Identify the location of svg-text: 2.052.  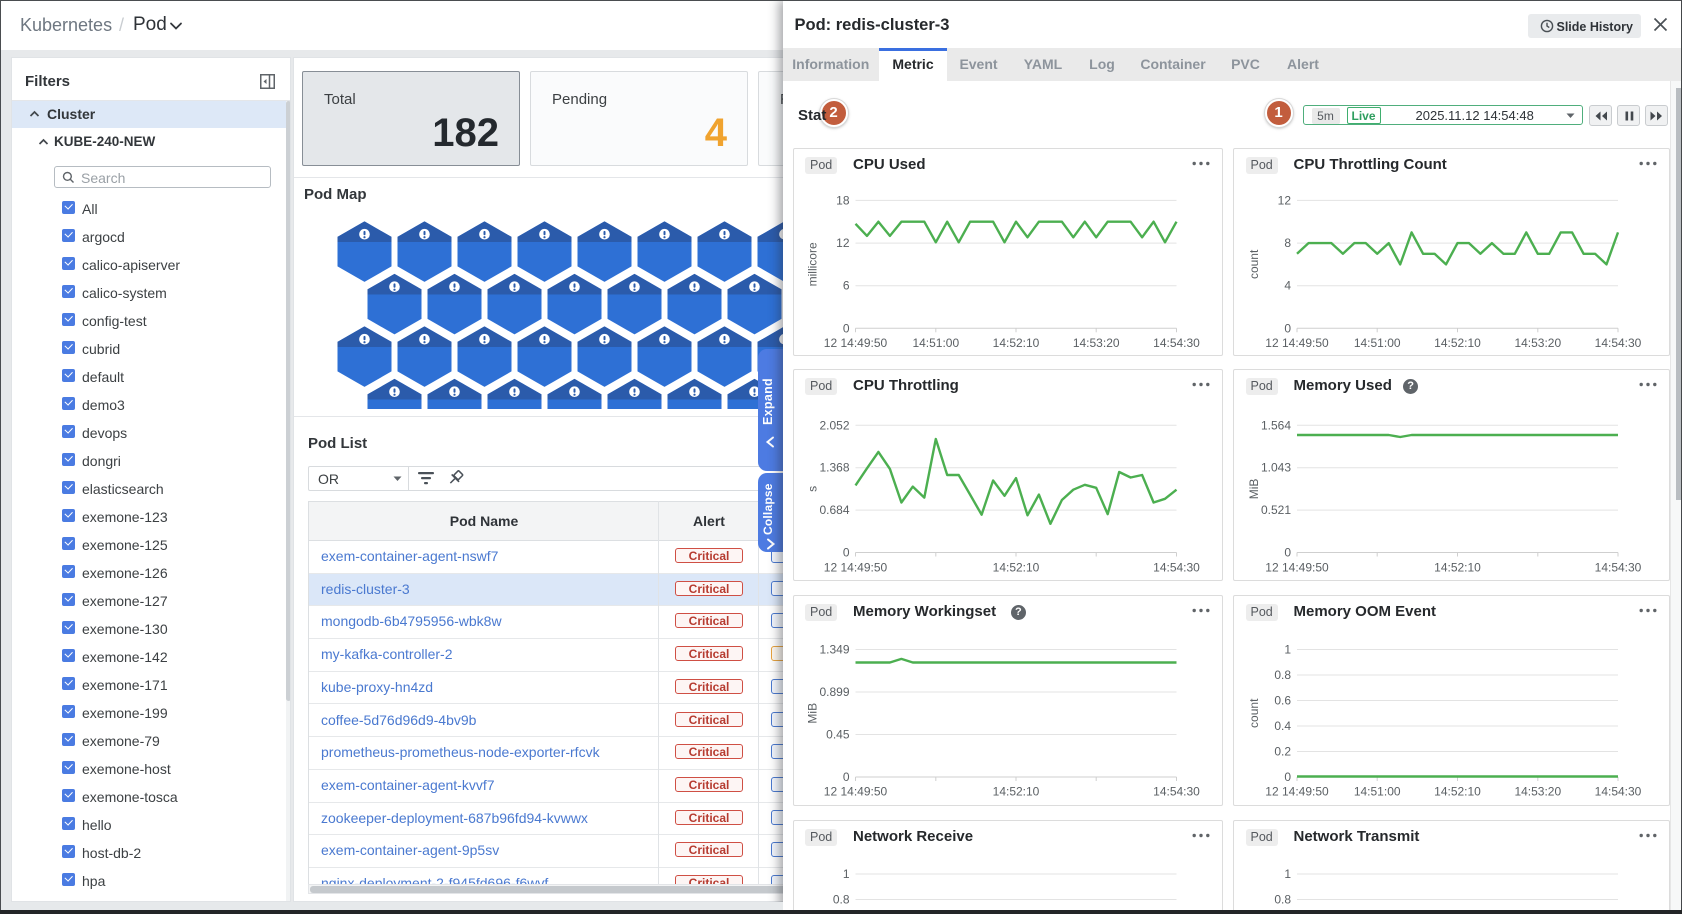
(834, 425).